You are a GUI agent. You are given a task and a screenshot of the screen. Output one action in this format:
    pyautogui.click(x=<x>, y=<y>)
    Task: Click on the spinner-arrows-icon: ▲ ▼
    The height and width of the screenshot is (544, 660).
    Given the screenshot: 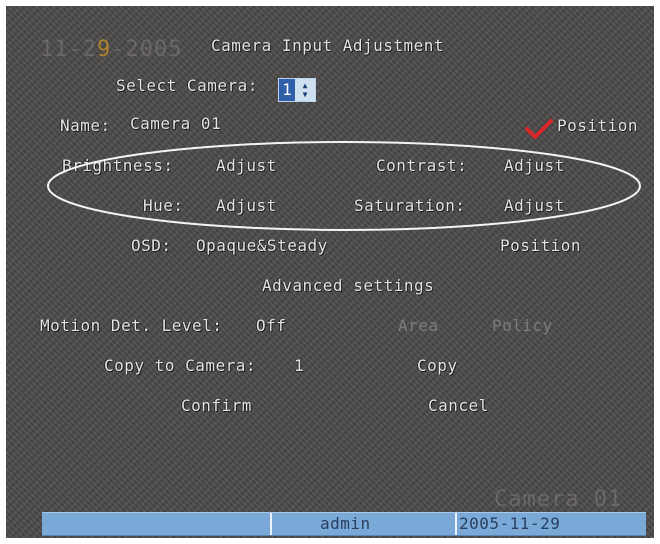 What is the action you would take?
    pyautogui.click(x=305, y=90)
    